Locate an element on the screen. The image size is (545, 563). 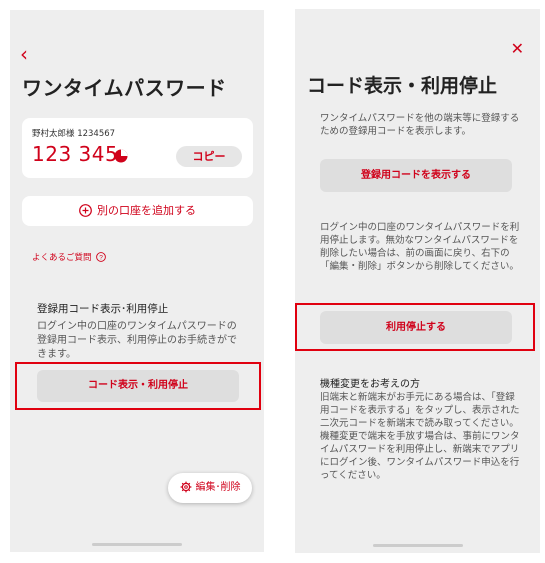
add-account-label: 別の口座を追加する is located at coordinates (146, 210).